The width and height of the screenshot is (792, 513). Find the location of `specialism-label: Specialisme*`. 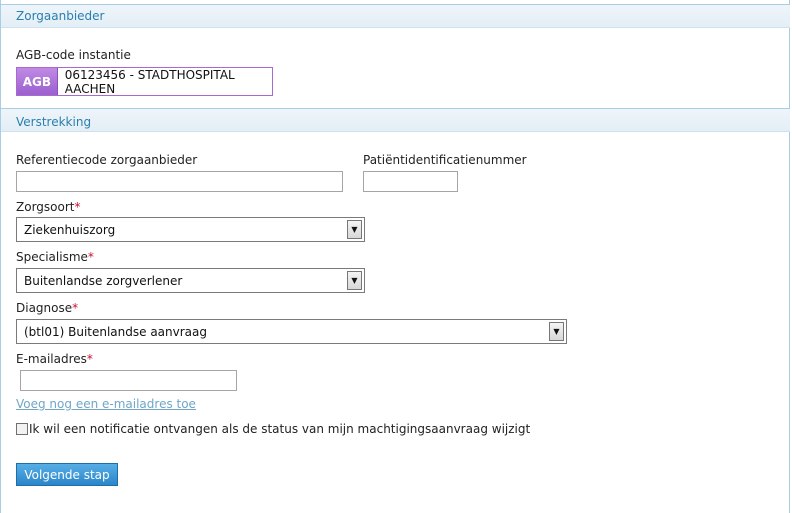

specialism-label: Specialisme* is located at coordinates (55, 257).